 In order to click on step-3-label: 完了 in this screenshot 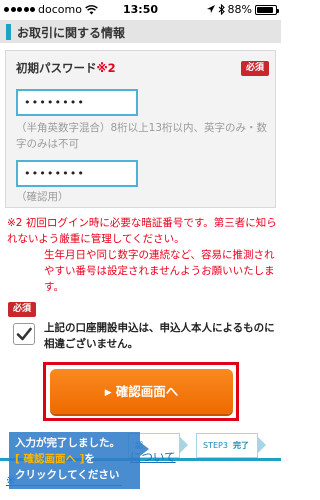, I will do `click(241, 445)`.